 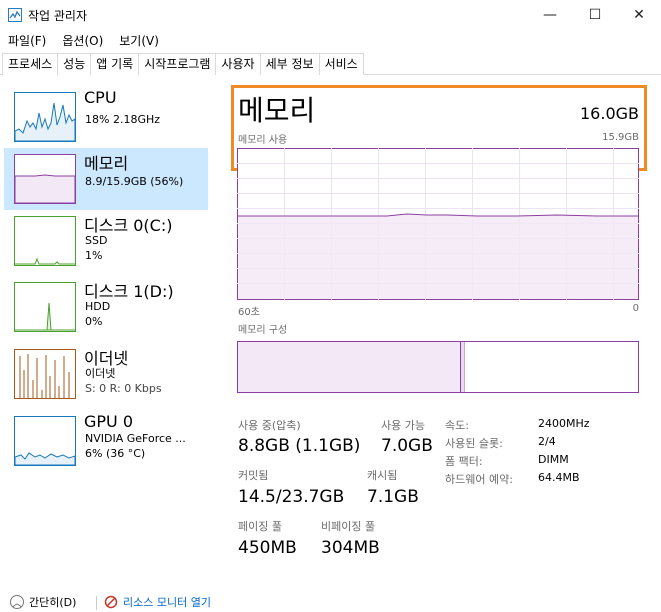 I want to click on disk1-thumbnail-graph, so click(x=45, y=307).